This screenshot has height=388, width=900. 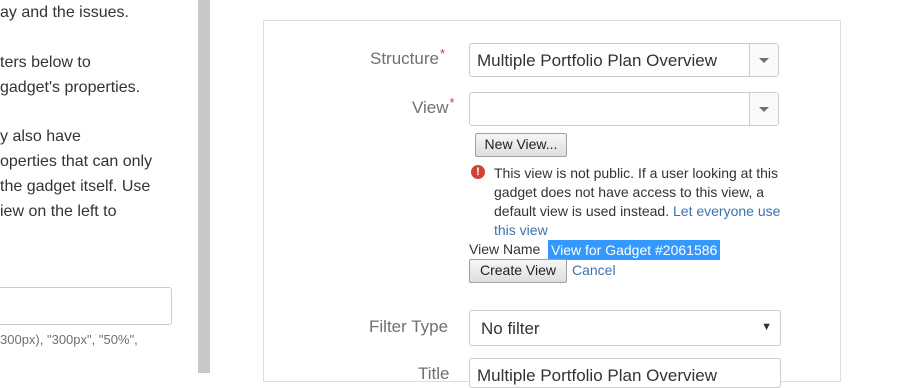 I want to click on triangle-down-icon: ▼, so click(x=766, y=327).